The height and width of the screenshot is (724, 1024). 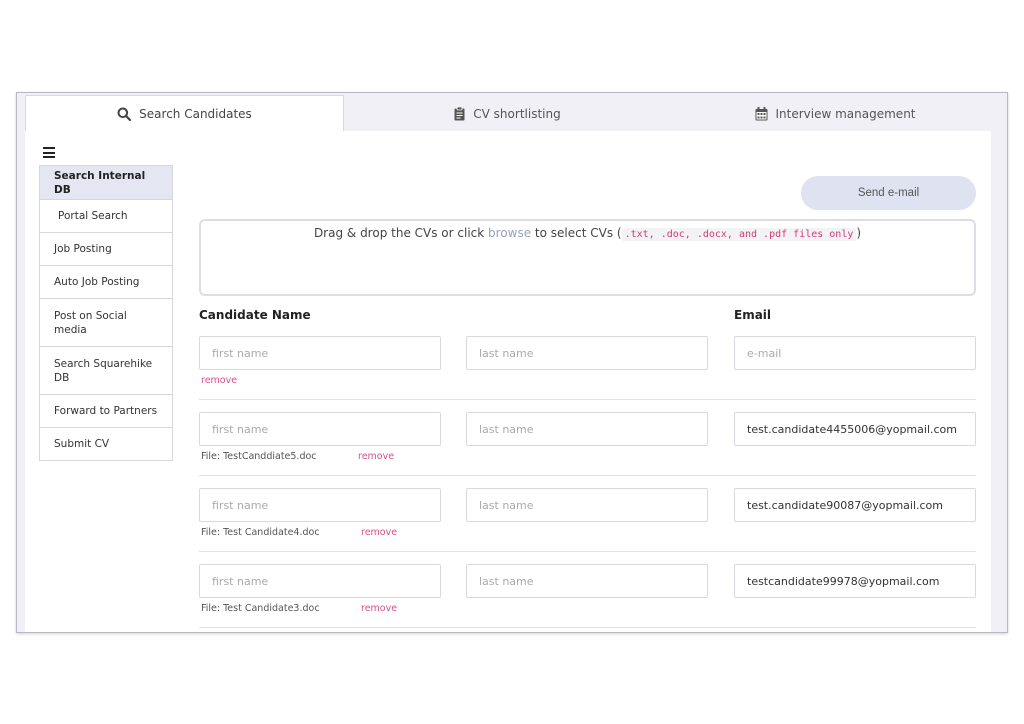 What do you see at coordinates (888, 193) in the screenshot?
I see `send-email-button: Send e-mail` at bounding box center [888, 193].